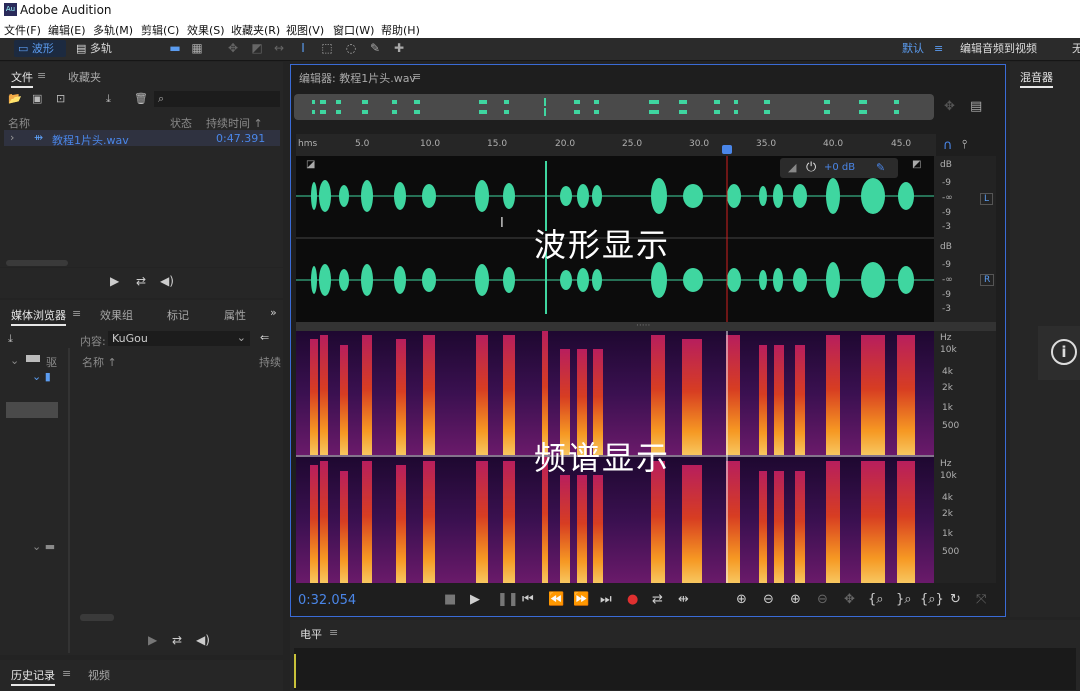  What do you see at coordinates (913, 48) in the screenshot?
I see `workspace-default: 默认` at bounding box center [913, 48].